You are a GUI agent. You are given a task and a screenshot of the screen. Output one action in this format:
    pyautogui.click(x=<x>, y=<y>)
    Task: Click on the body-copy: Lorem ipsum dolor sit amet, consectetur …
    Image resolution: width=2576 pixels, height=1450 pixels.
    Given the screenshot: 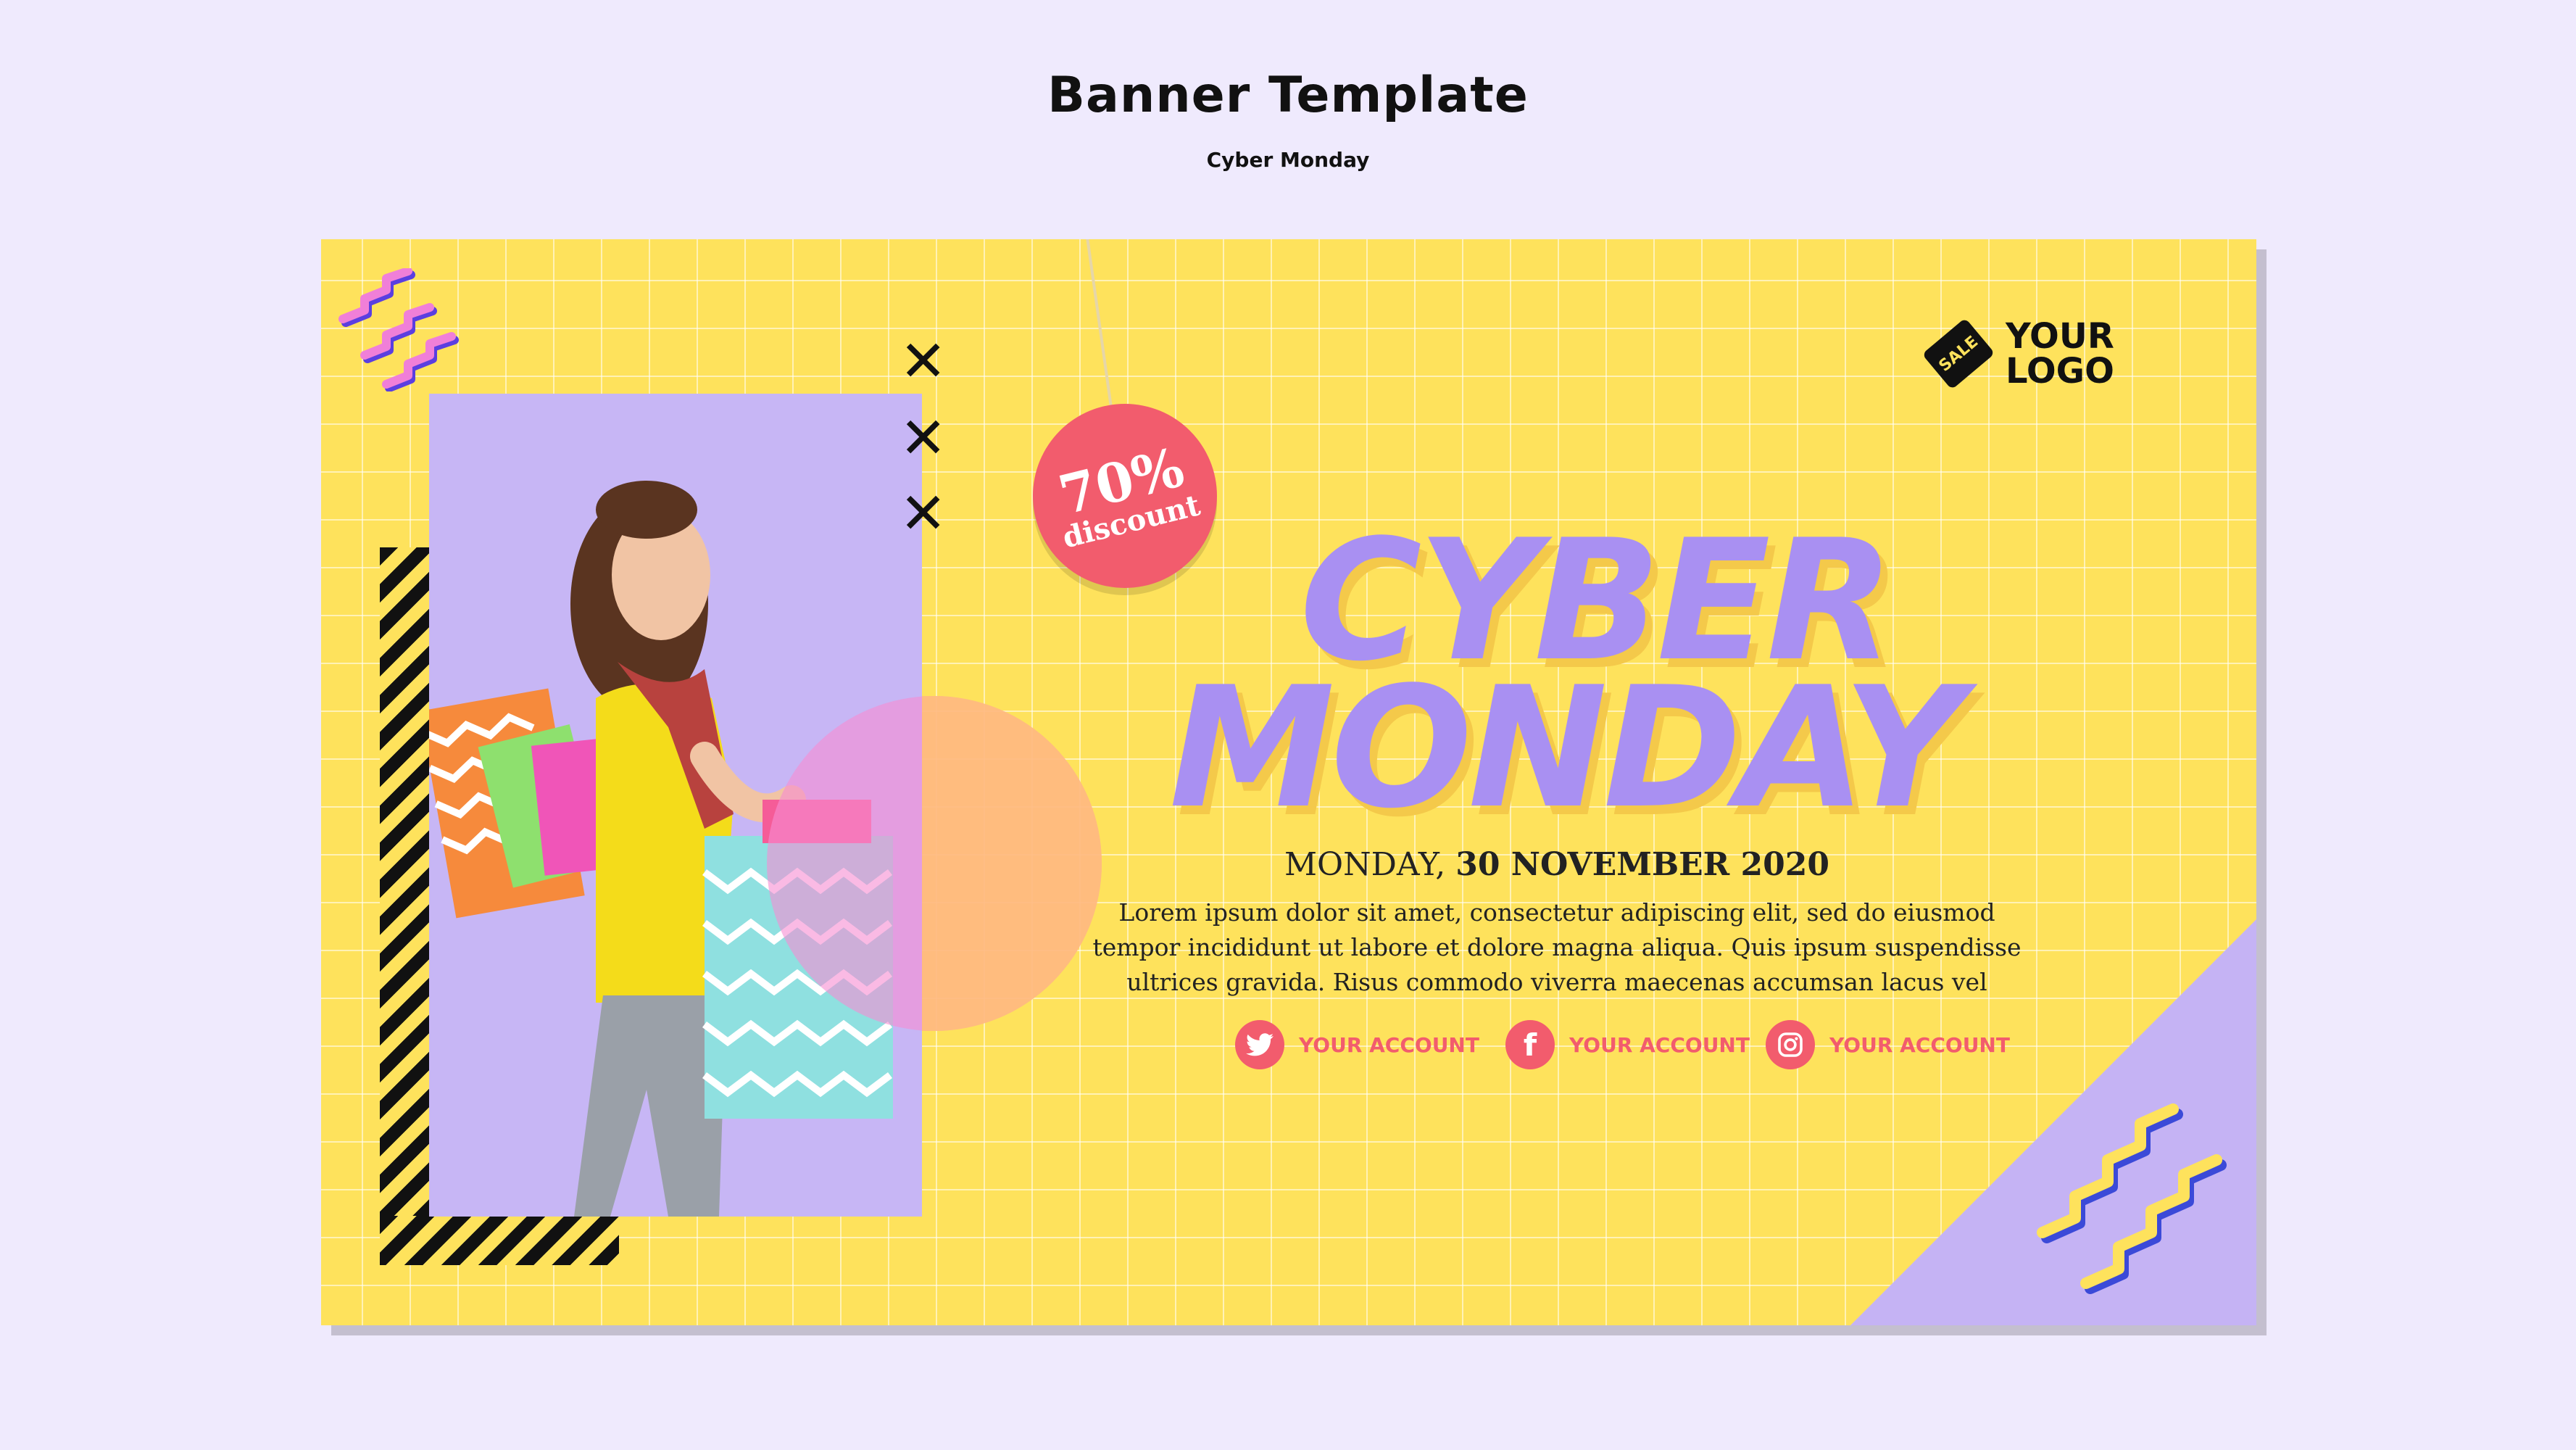 What is the action you would take?
    pyautogui.click(x=1557, y=947)
    